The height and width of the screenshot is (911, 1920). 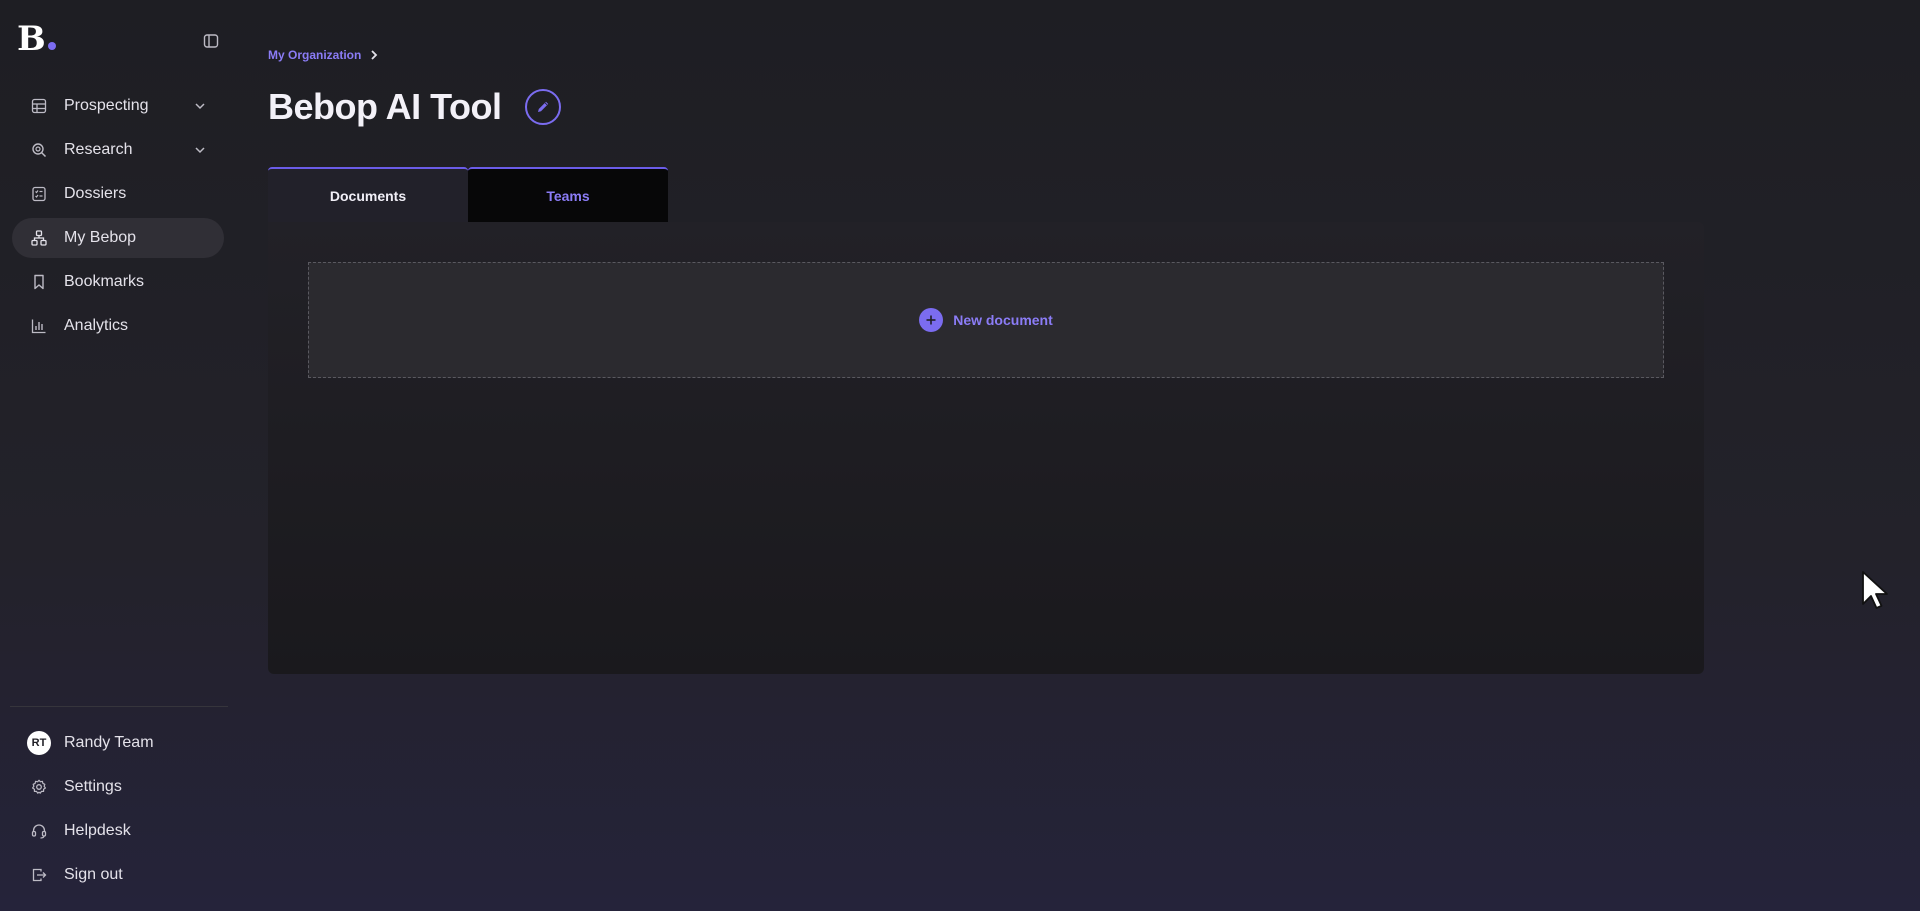 What do you see at coordinates (39, 194) in the screenshot?
I see `checklist-icon` at bounding box center [39, 194].